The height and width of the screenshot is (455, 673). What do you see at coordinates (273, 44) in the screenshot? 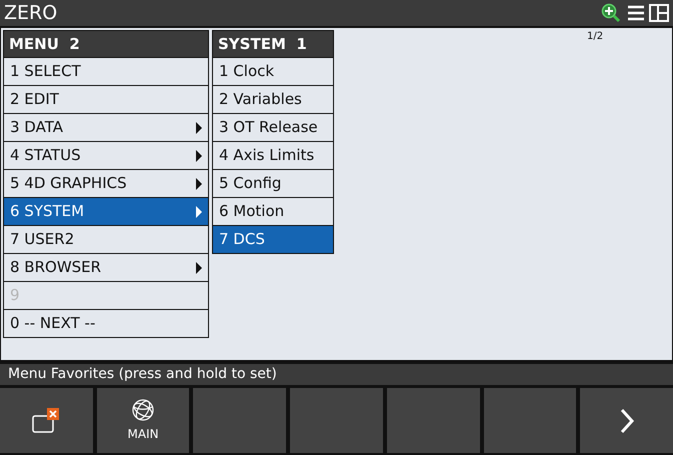
I see `menu-header: SYSTEM 1` at bounding box center [273, 44].